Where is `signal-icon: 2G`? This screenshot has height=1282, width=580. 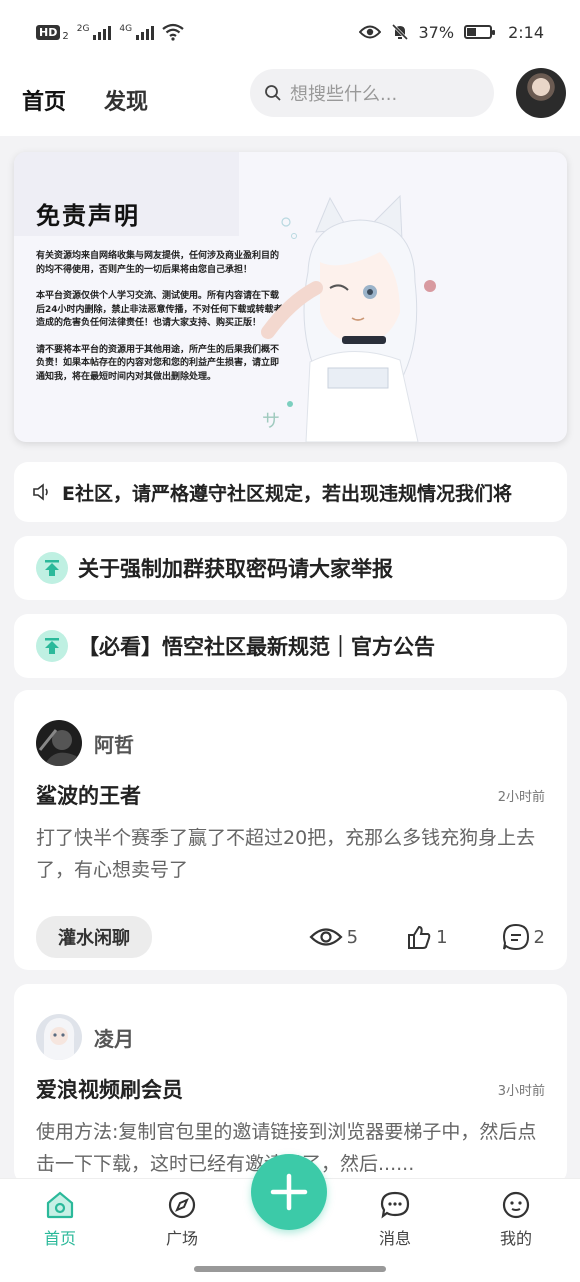
signal-icon: 2G is located at coordinates (94, 32).